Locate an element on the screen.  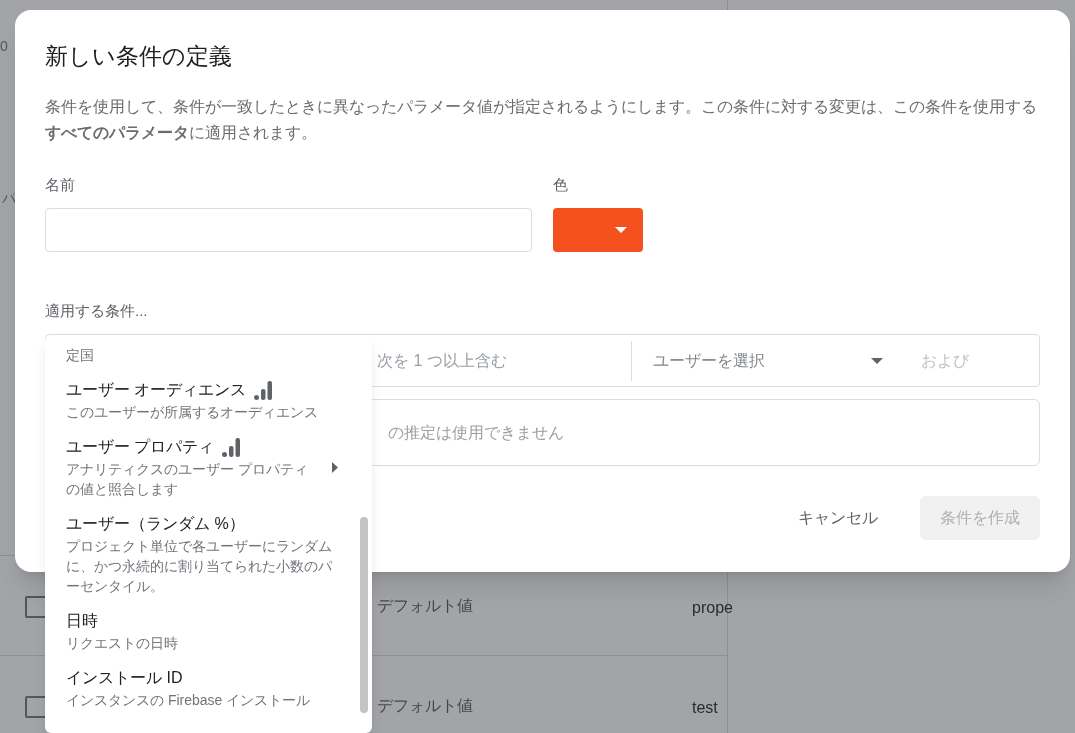
cancel-button: キャンセル is located at coordinates (838, 518).